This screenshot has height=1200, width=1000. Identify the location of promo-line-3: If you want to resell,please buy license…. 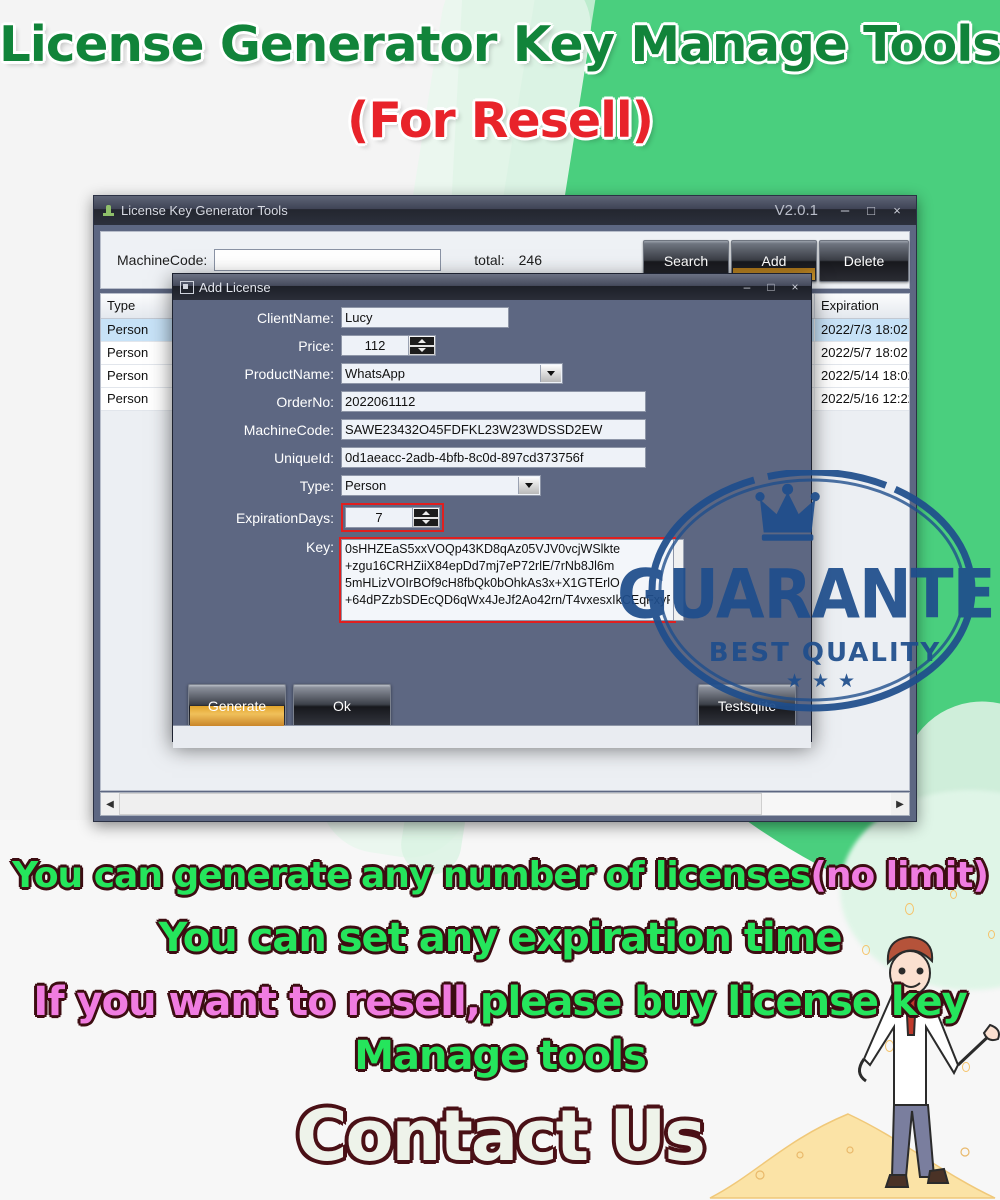
(500, 1002).